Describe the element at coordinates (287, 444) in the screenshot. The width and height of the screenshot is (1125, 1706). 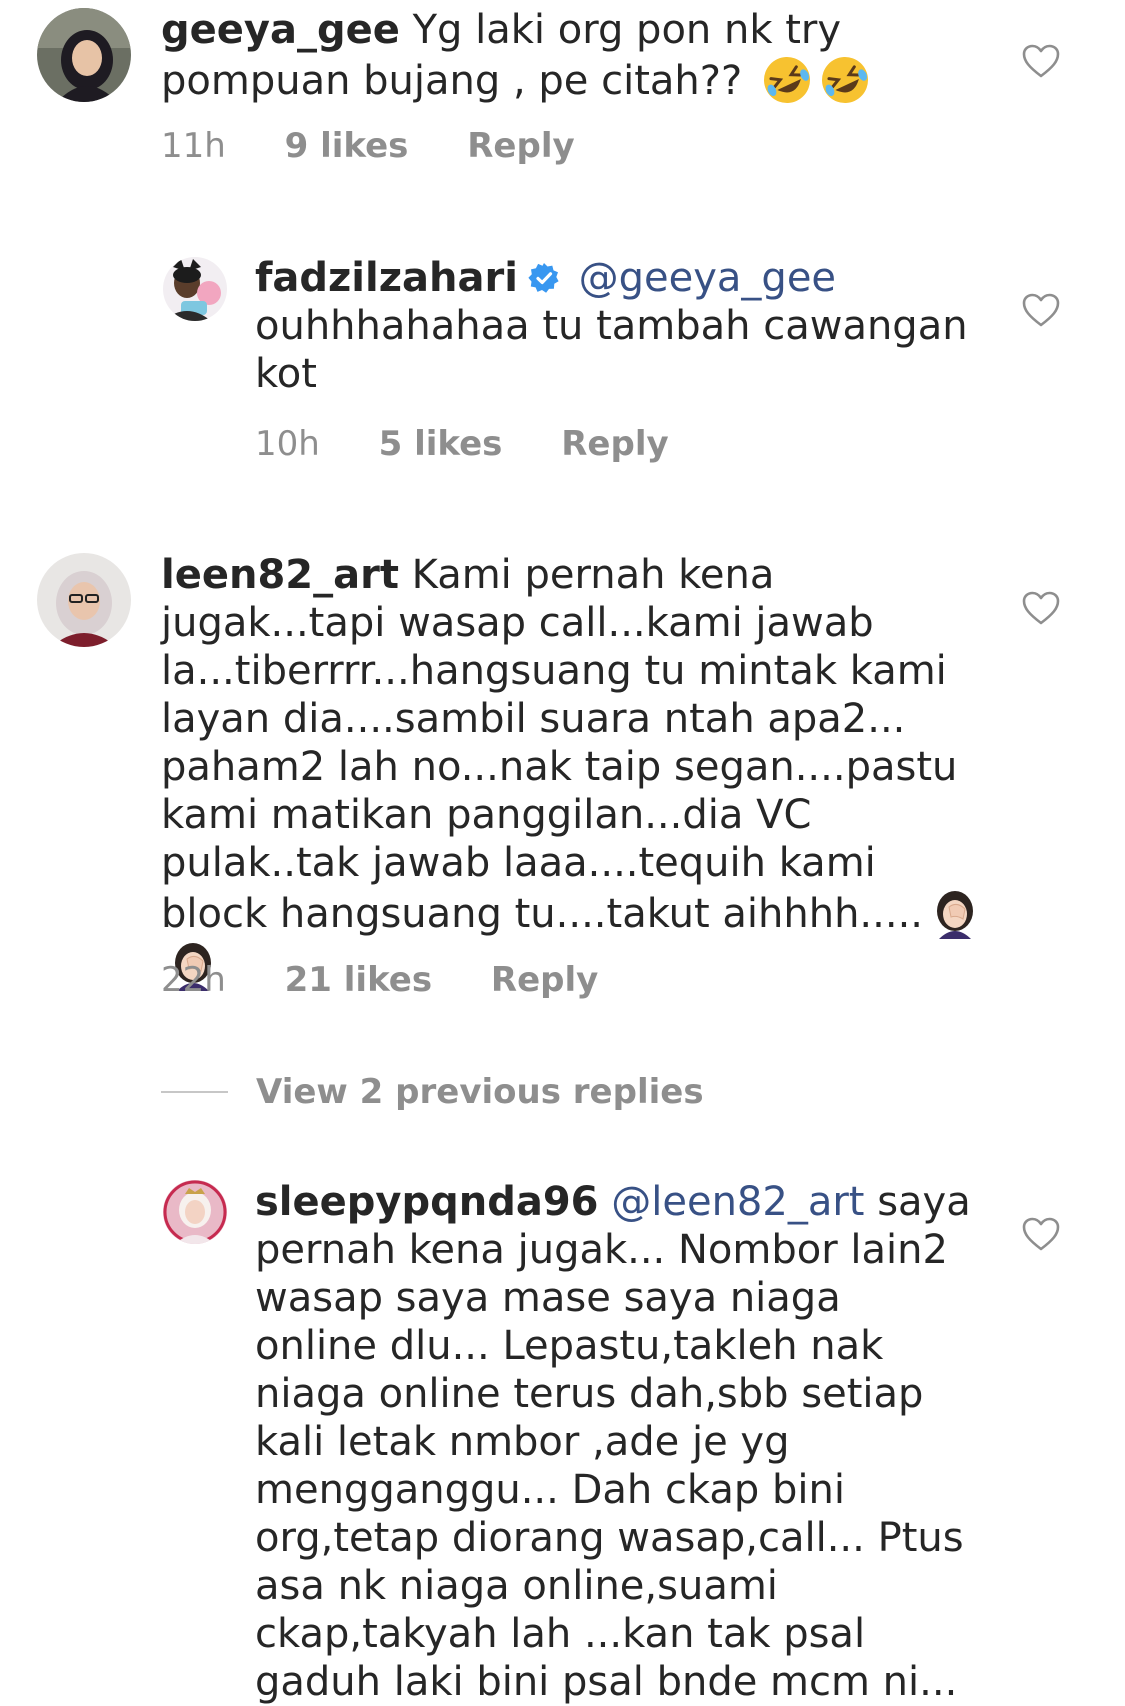
I see `timestamp: 10h` at that location.